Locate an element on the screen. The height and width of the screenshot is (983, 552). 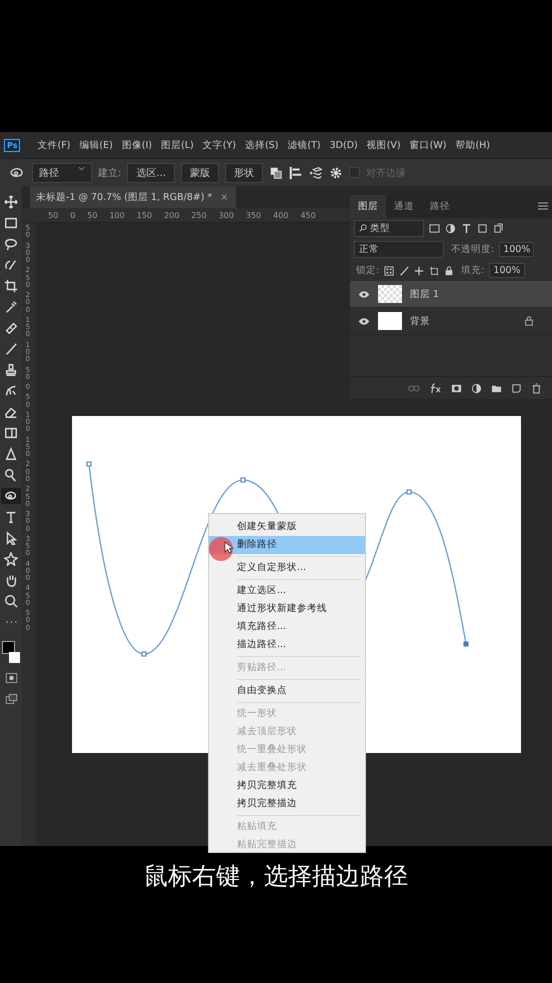
subtitle: 鼠标右键，选择描边路径 is located at coordinates (276, 876).